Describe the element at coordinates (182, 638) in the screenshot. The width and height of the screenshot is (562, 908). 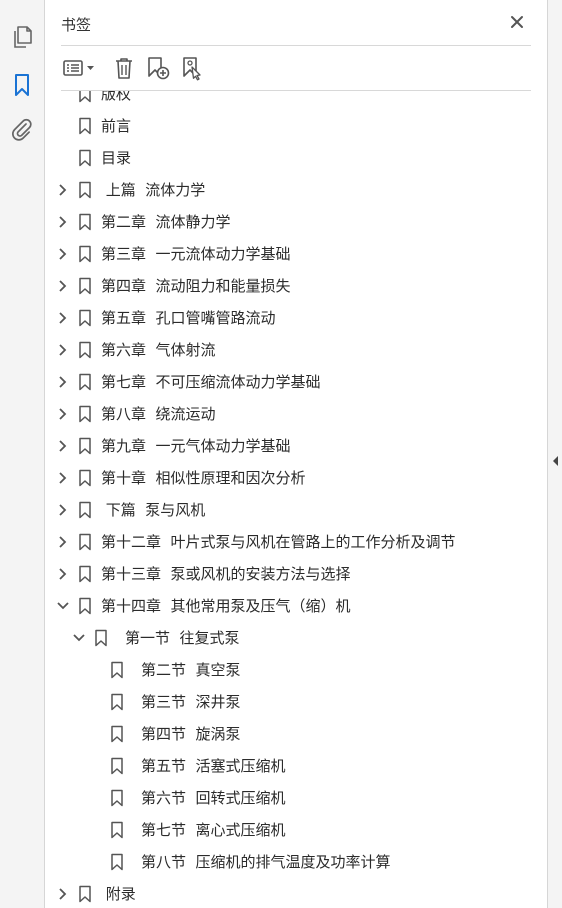
I see `bookmark-label: 第一节 往复式泵` at that location.